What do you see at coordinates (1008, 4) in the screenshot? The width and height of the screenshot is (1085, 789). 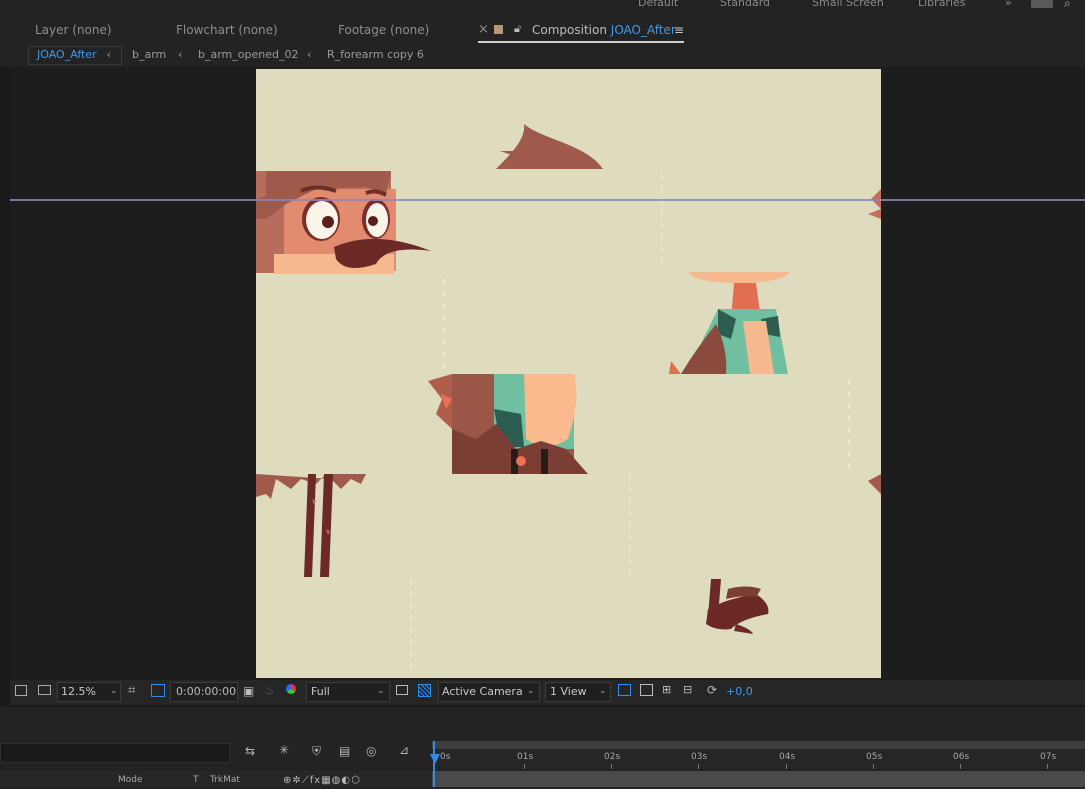 I see `workspace-overflow-icon: »` at bounding box center [1008, 4].